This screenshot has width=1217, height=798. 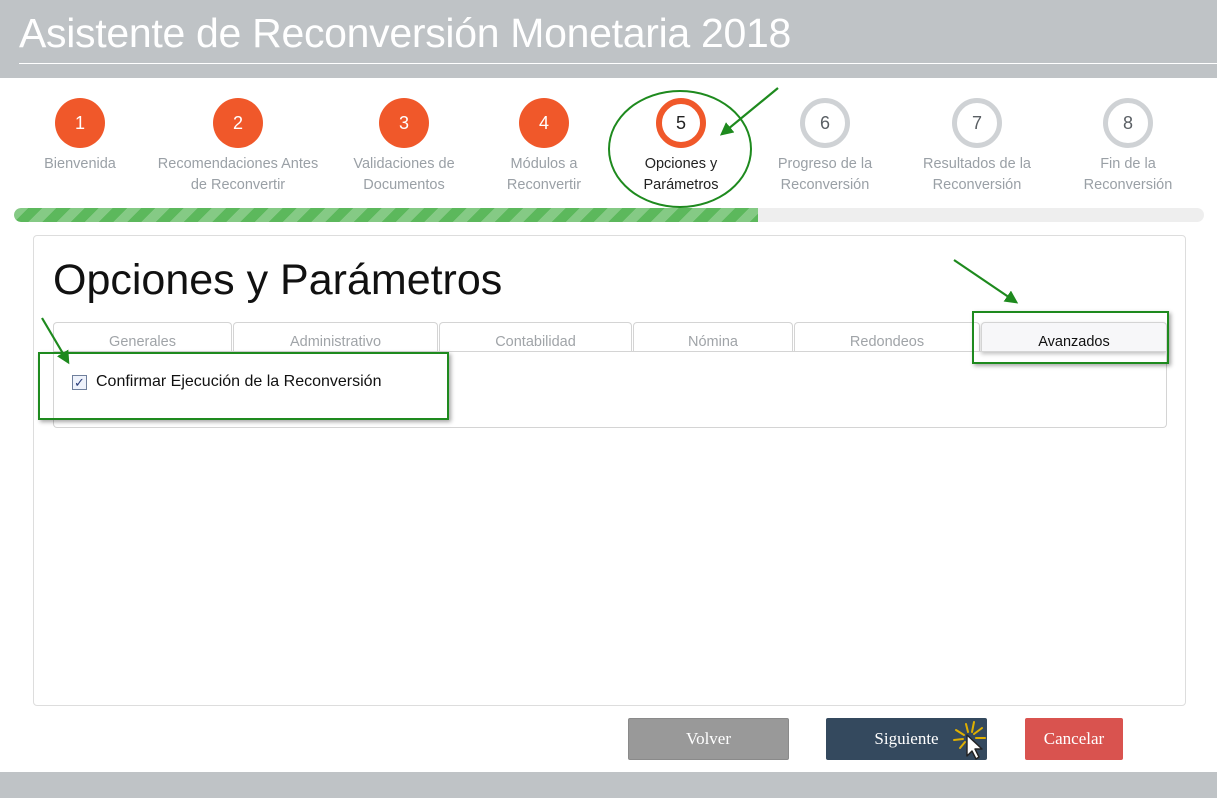 I want to click on step-number: 1, so click(x=80, y=123).